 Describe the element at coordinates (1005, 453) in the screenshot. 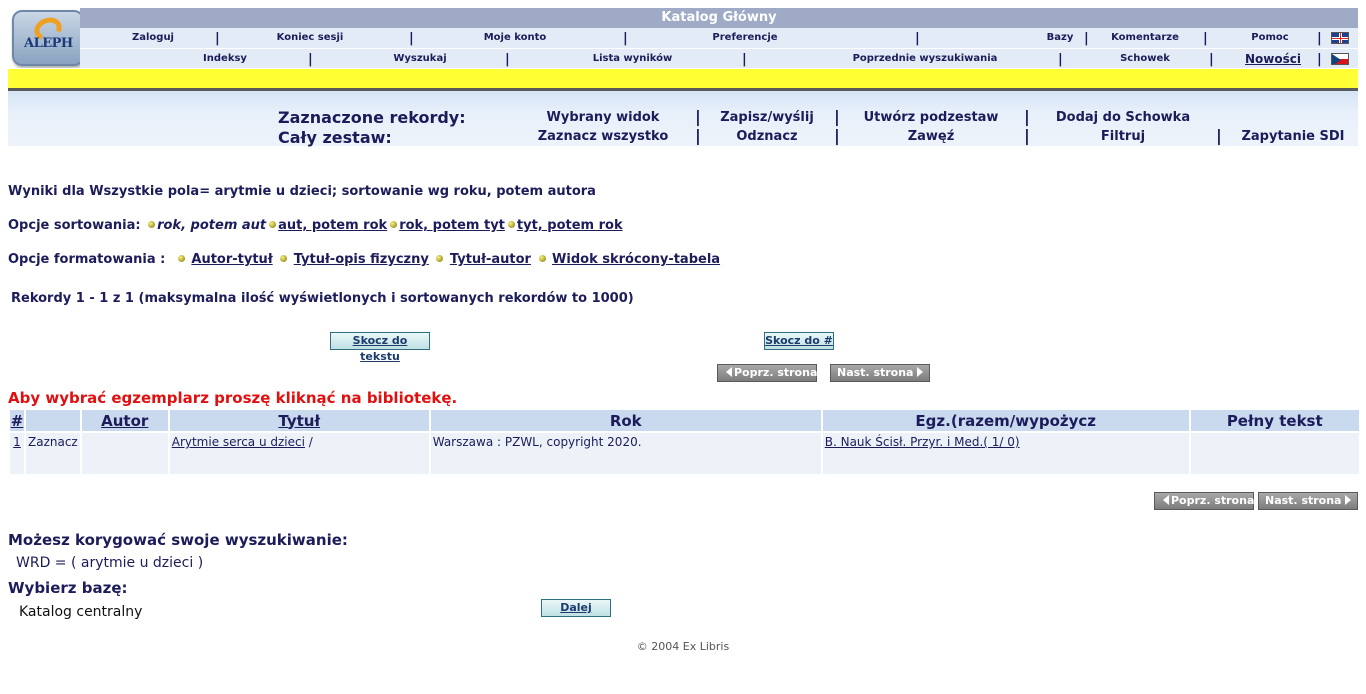

I see `holdings-cell: B. Nauk Ścisł. Przyr. i Med.( 1/ 0)` at that location.